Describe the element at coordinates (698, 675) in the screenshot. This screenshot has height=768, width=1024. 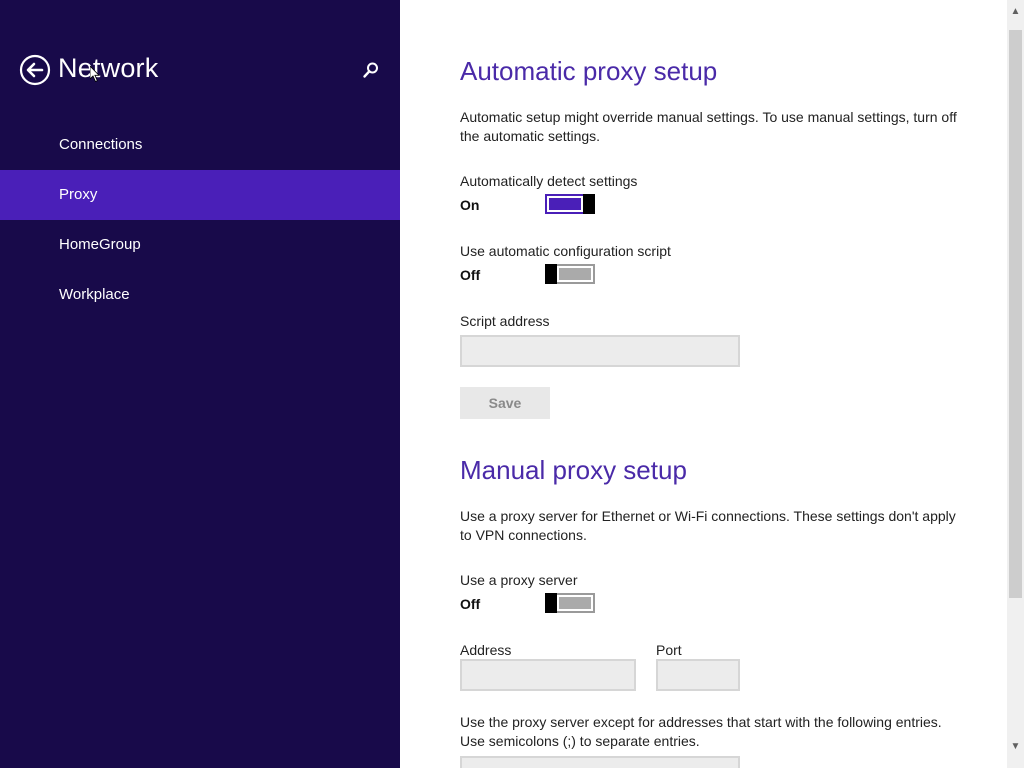
I see `port-input` at that location.